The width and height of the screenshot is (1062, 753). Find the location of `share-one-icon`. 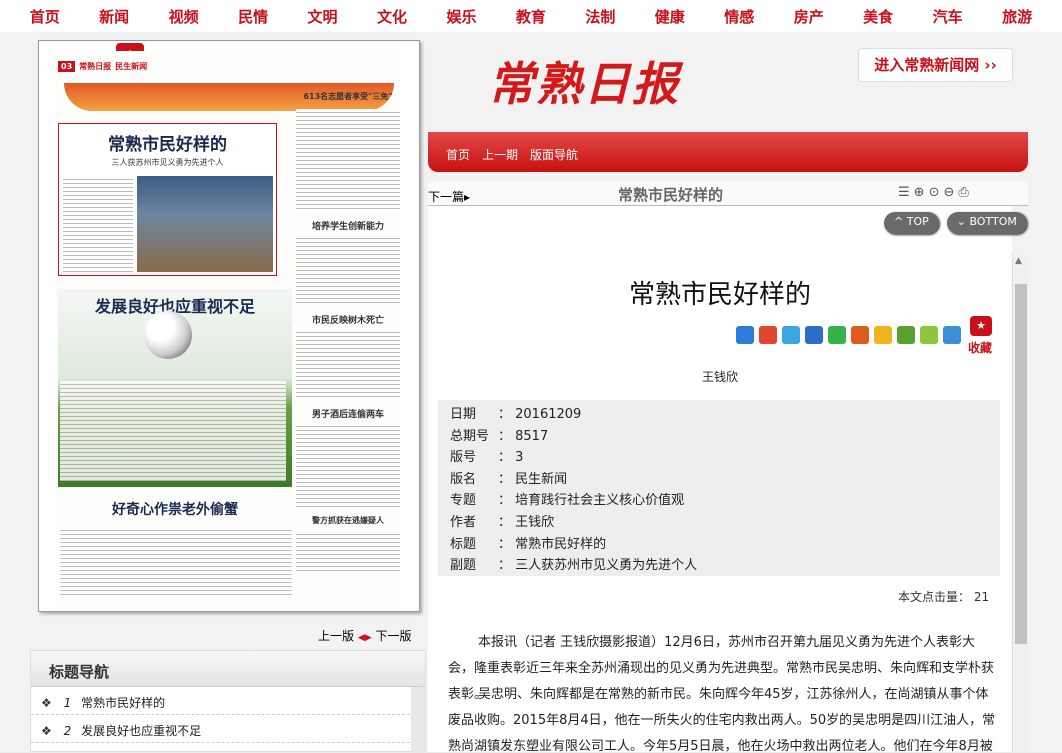

share-one-icon is located at coordinates (952, 335).